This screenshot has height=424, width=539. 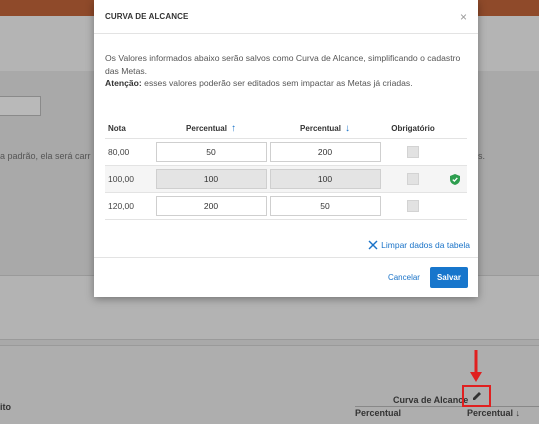 I want to click on modal-title: CURVA DE ALCANCE, so click(x=147, y=16).